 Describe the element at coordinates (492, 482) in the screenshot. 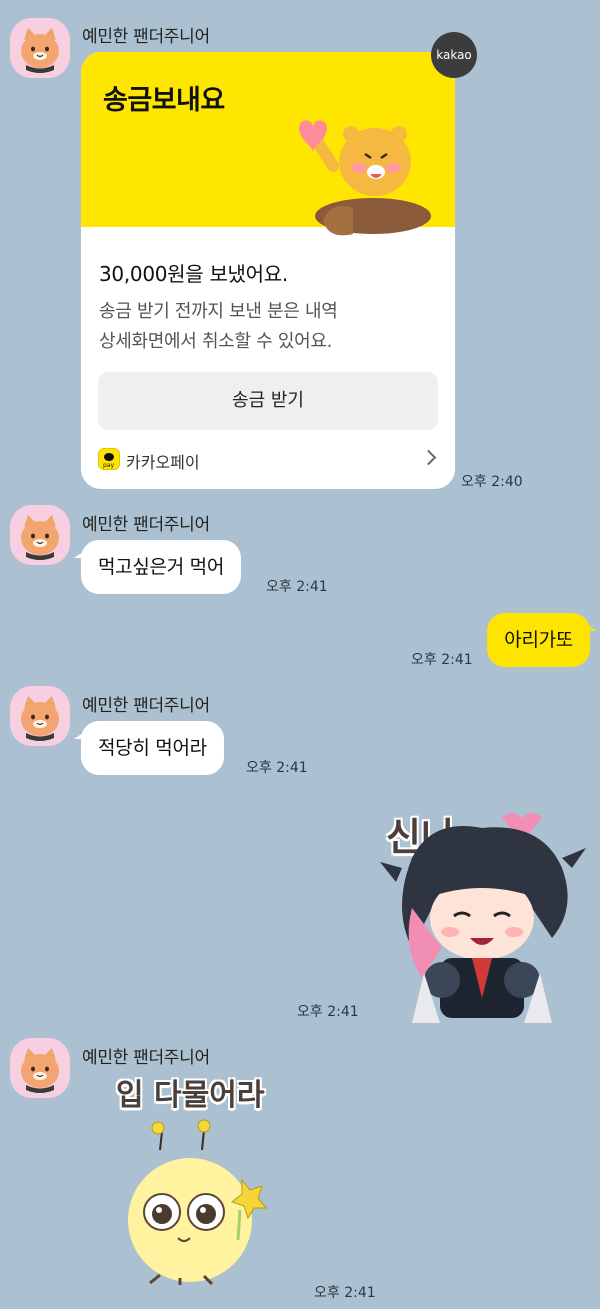

I see `message-time: 오후 2:40` at that location.